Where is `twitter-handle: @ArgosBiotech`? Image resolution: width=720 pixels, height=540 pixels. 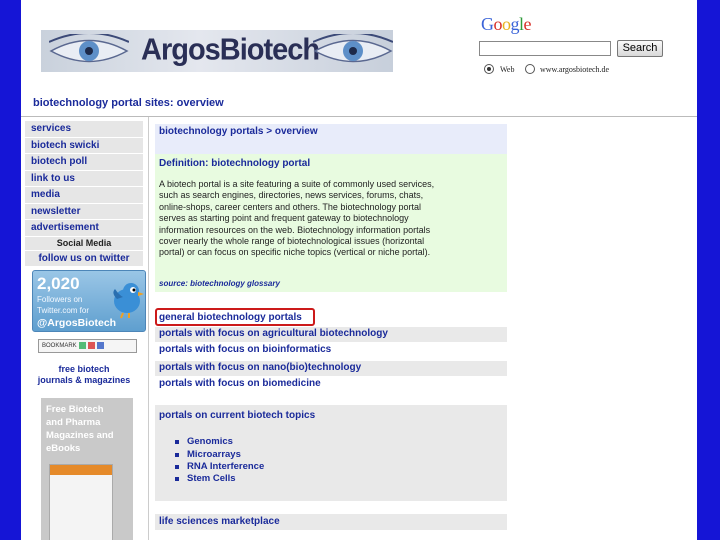
twitter-handle: @ArgosBiotech is located at coordinates (77, 323).